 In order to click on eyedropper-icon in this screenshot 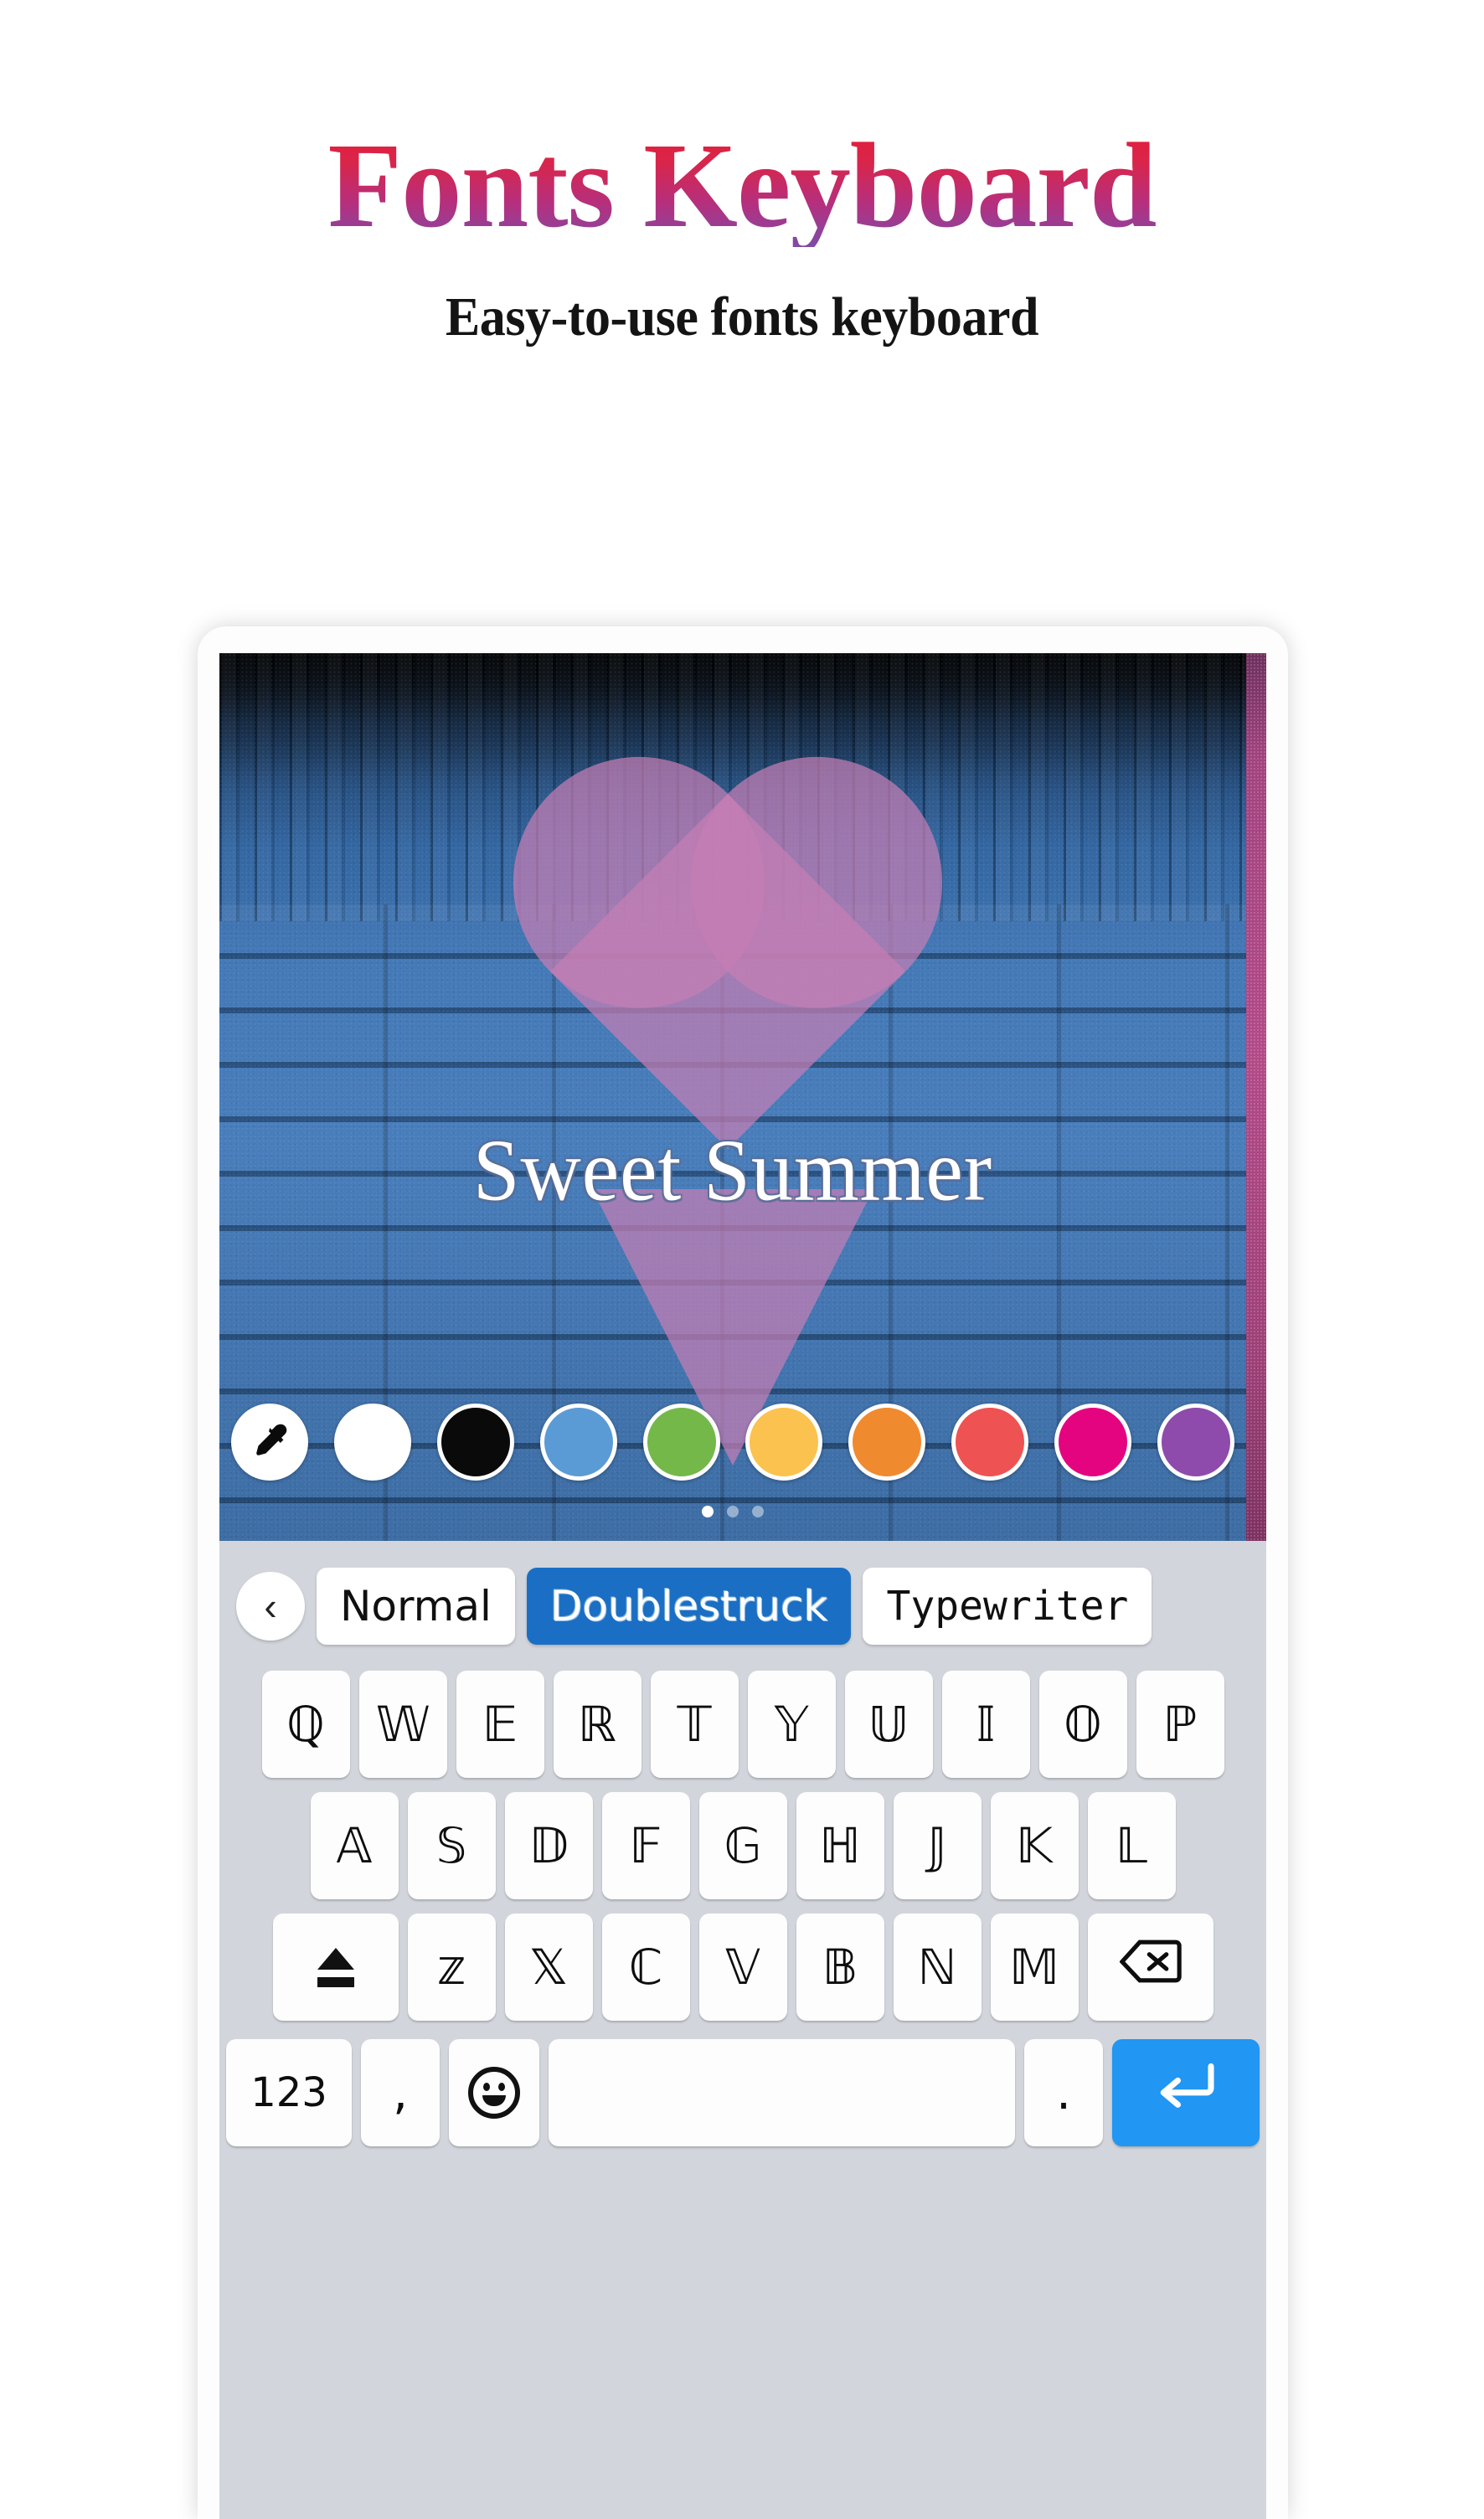, I will do `click(269, 1442)`.